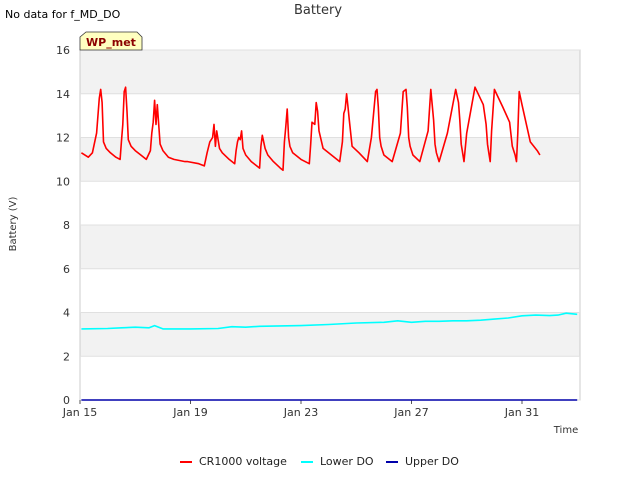  What do you see at coordinates (63, 94) in the screenshot?
I see `y-tick-label: 14` at bounding box center [63, 94].